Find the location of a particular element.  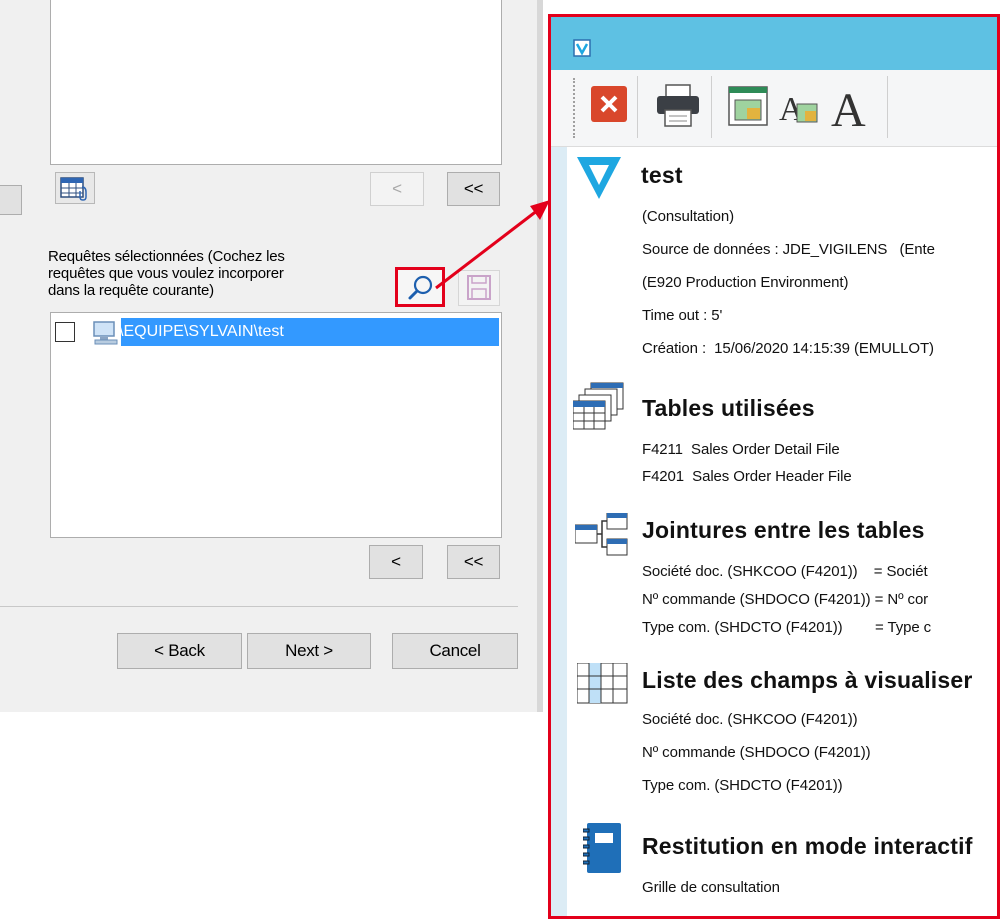

notebook-icon is located at coordinates (602, 848).